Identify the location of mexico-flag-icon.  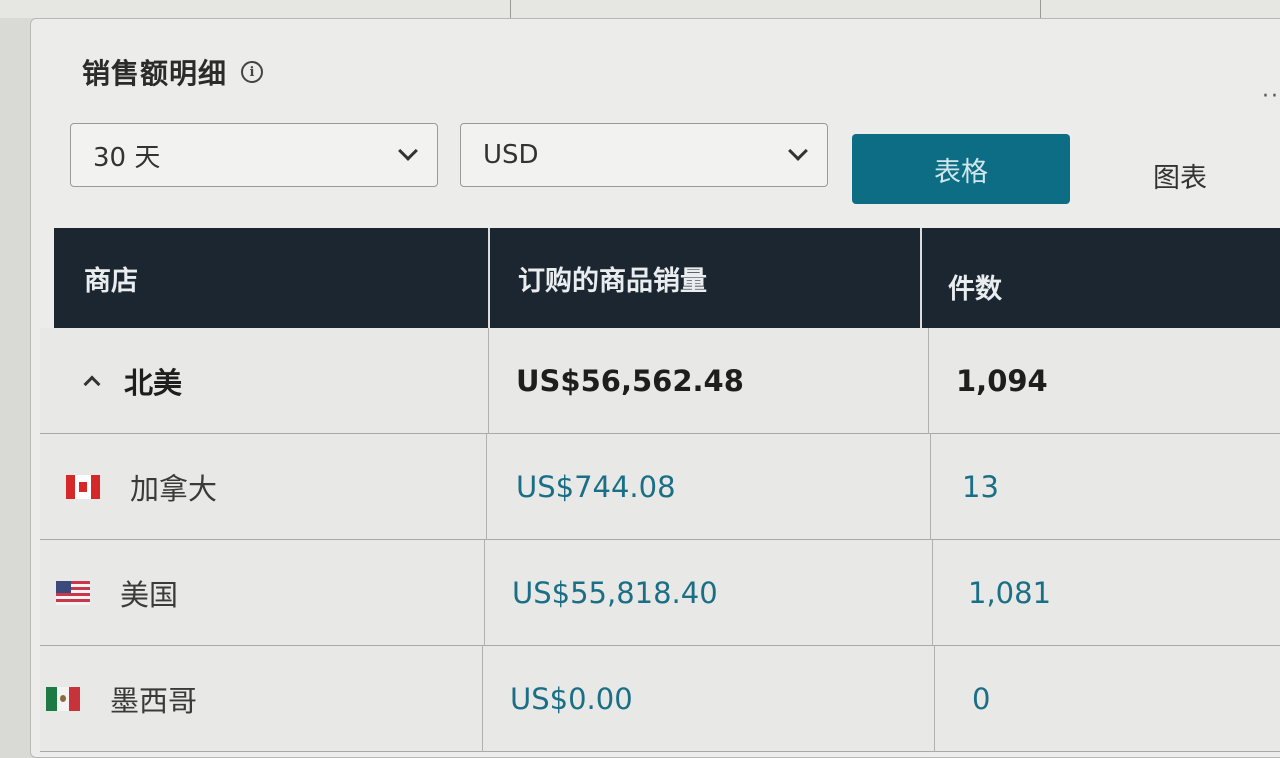
(63, 699).